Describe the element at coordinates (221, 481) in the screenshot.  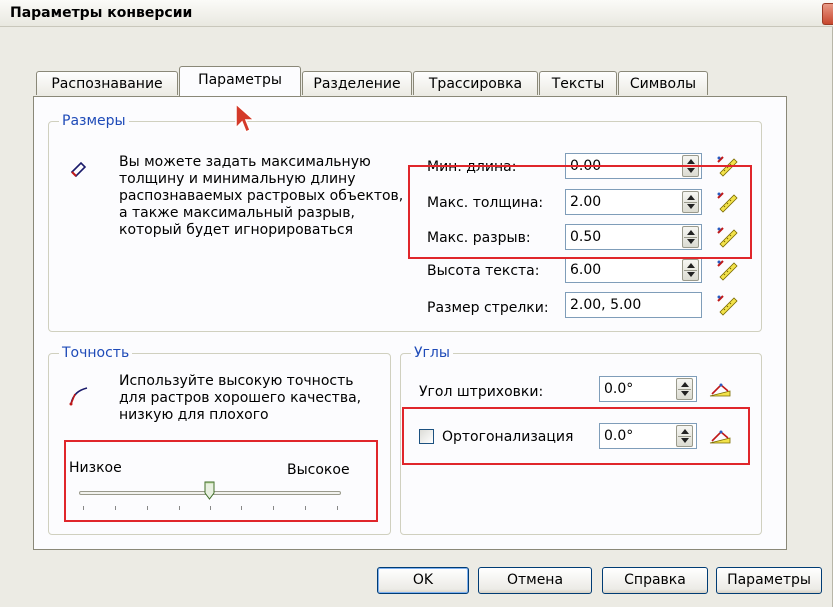
I see `highlight-slider` at that location.